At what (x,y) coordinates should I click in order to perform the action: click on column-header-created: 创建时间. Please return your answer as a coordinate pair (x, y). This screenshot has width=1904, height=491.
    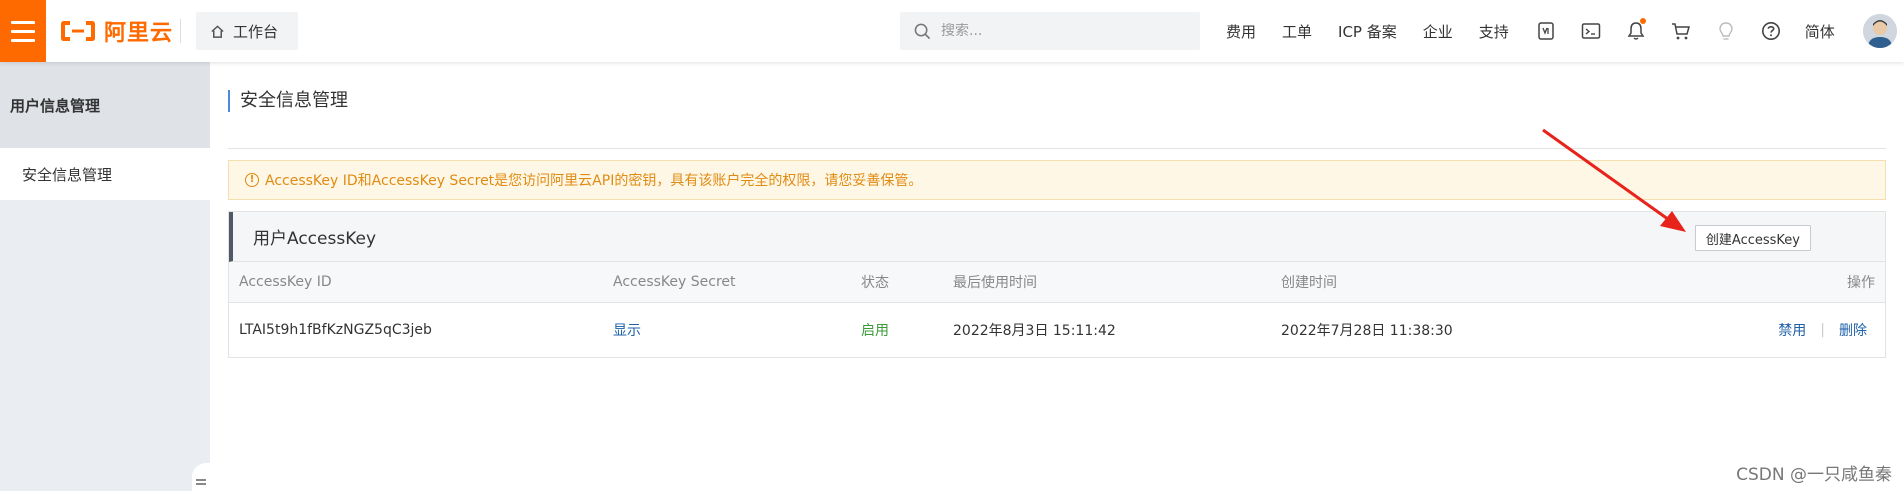
    Looking at the image, I should click on (1309, 283).